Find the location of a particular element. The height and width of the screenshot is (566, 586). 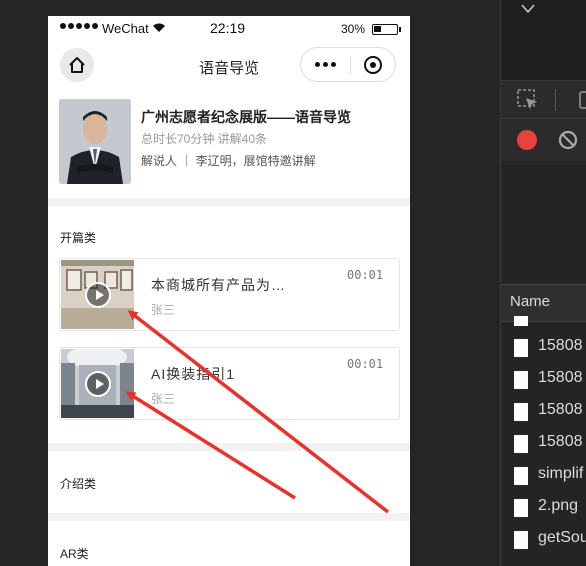

column-header-name: Name is located at coordinates (530, 301).